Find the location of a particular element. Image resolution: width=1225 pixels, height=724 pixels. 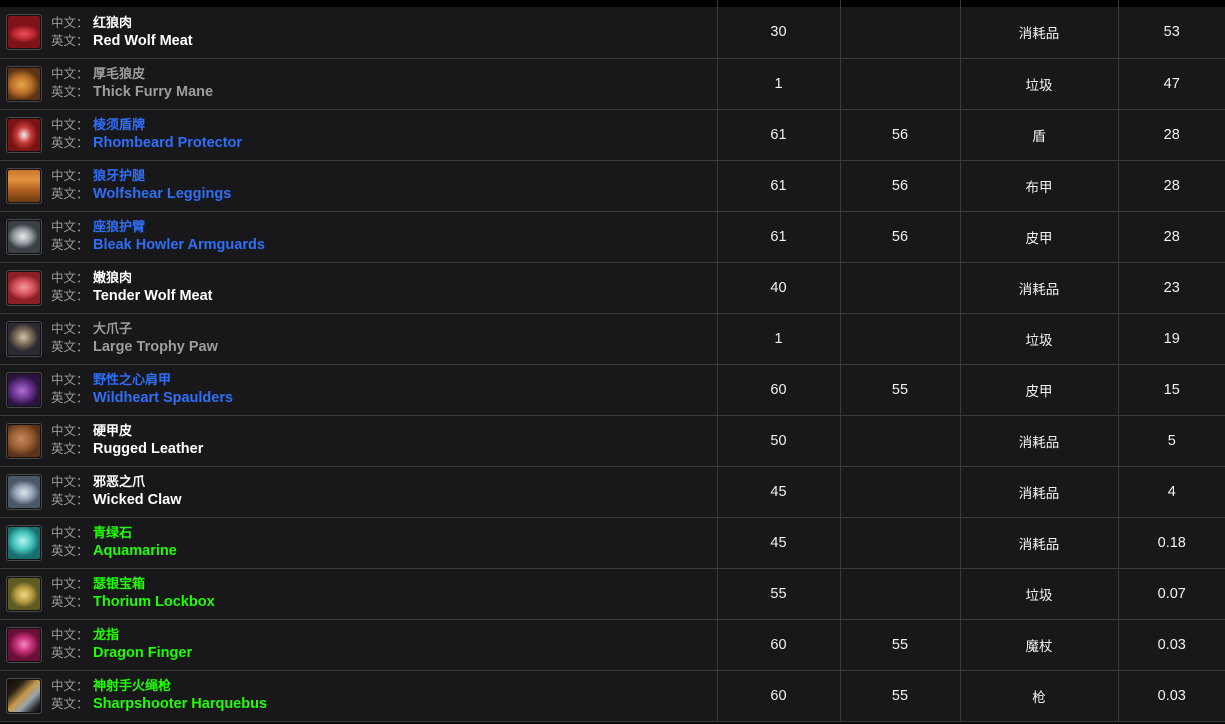

item-value-cell: 4 is located at coordinates (1171, 492).